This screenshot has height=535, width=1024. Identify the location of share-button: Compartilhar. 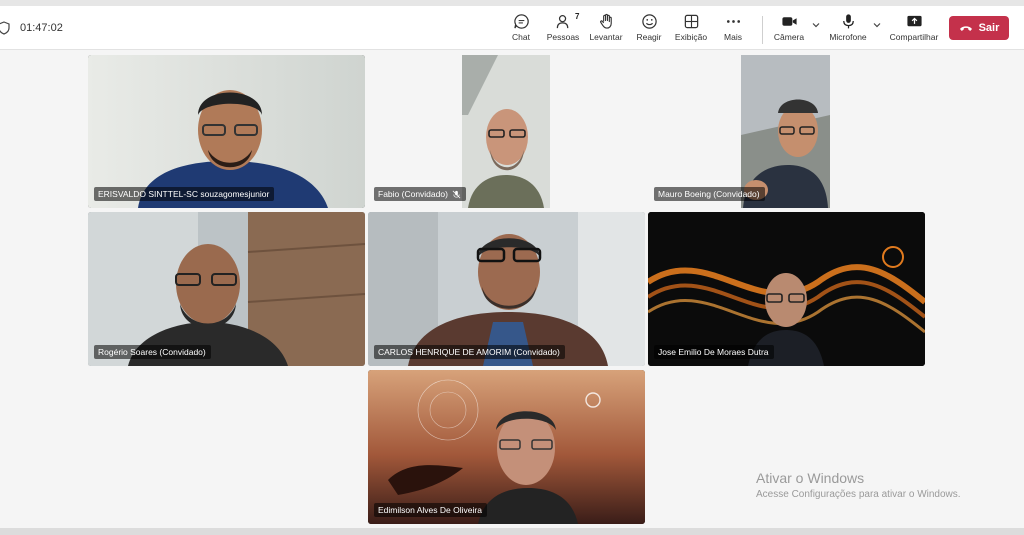
(914, 29).